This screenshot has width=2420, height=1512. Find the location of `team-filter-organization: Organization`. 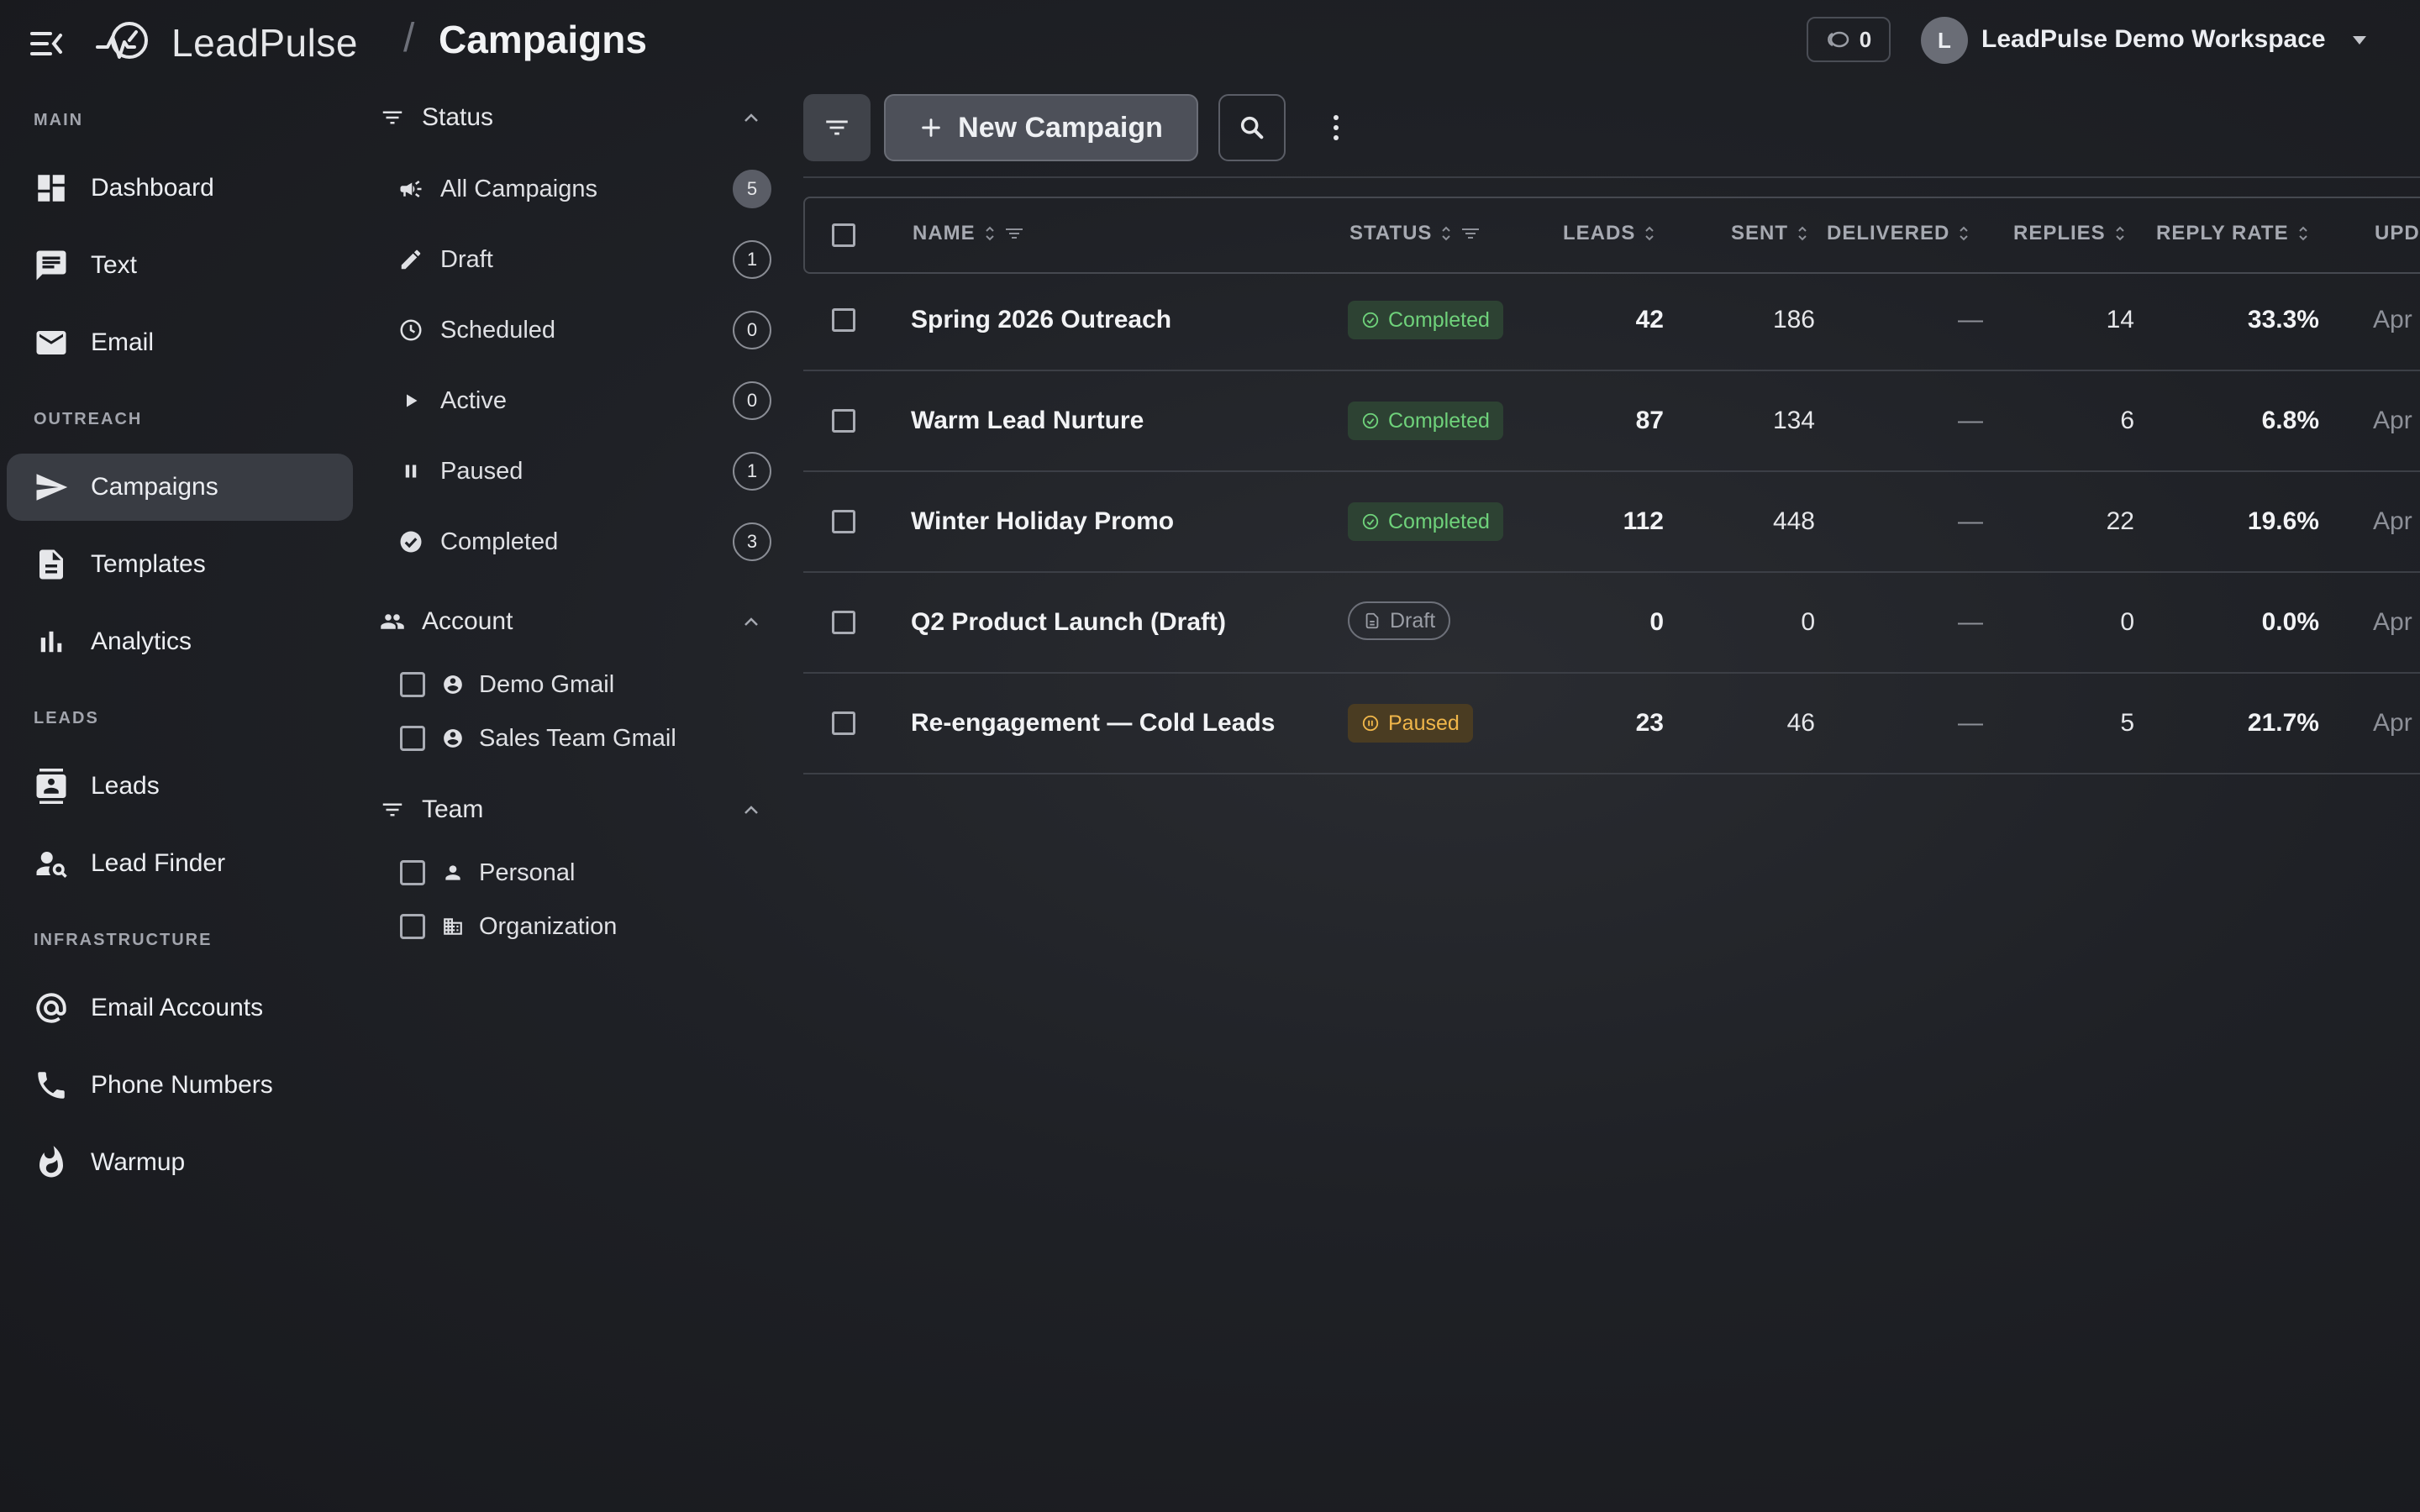

team-filter-organization: Organization is located at coordinates (585, 927).